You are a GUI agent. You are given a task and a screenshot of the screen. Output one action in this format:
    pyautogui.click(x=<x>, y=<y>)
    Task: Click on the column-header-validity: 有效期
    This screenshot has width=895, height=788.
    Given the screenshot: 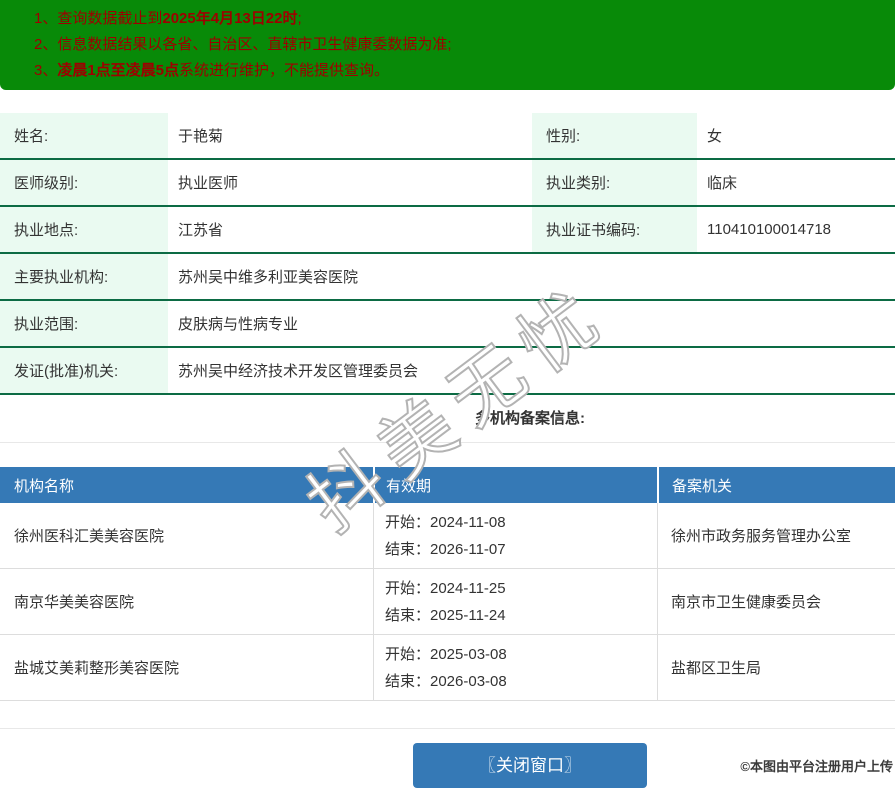 What is the action you would take?
    pyautogui.click(x=515, y=485)
    